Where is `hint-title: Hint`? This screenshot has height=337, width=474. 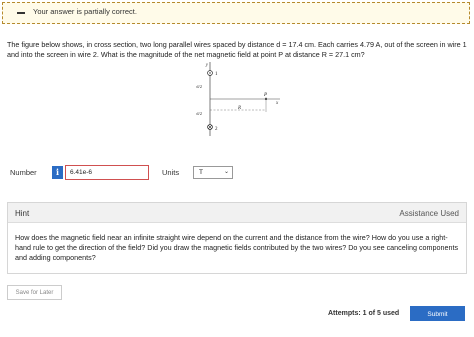 hint-title: Hint is located at coordinates (22, 213).